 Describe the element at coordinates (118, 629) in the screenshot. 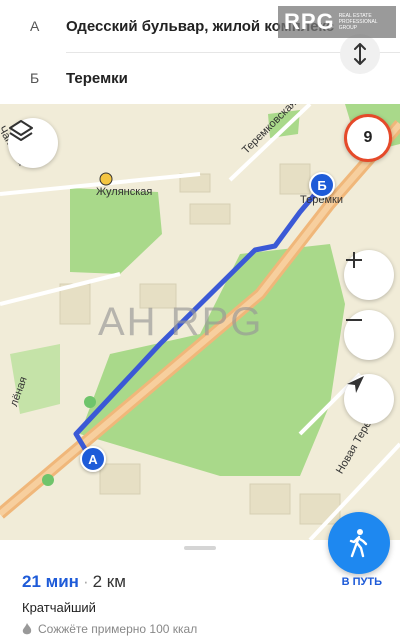

I see `calories-text: Сожжёте примерно 100 ккал` at that location.